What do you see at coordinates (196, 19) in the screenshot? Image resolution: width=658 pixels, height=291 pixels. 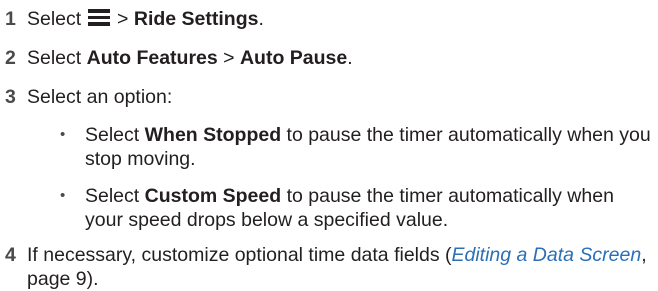 I see `ride-settings-label: Ride Settings` at bounding box center [196, 19].